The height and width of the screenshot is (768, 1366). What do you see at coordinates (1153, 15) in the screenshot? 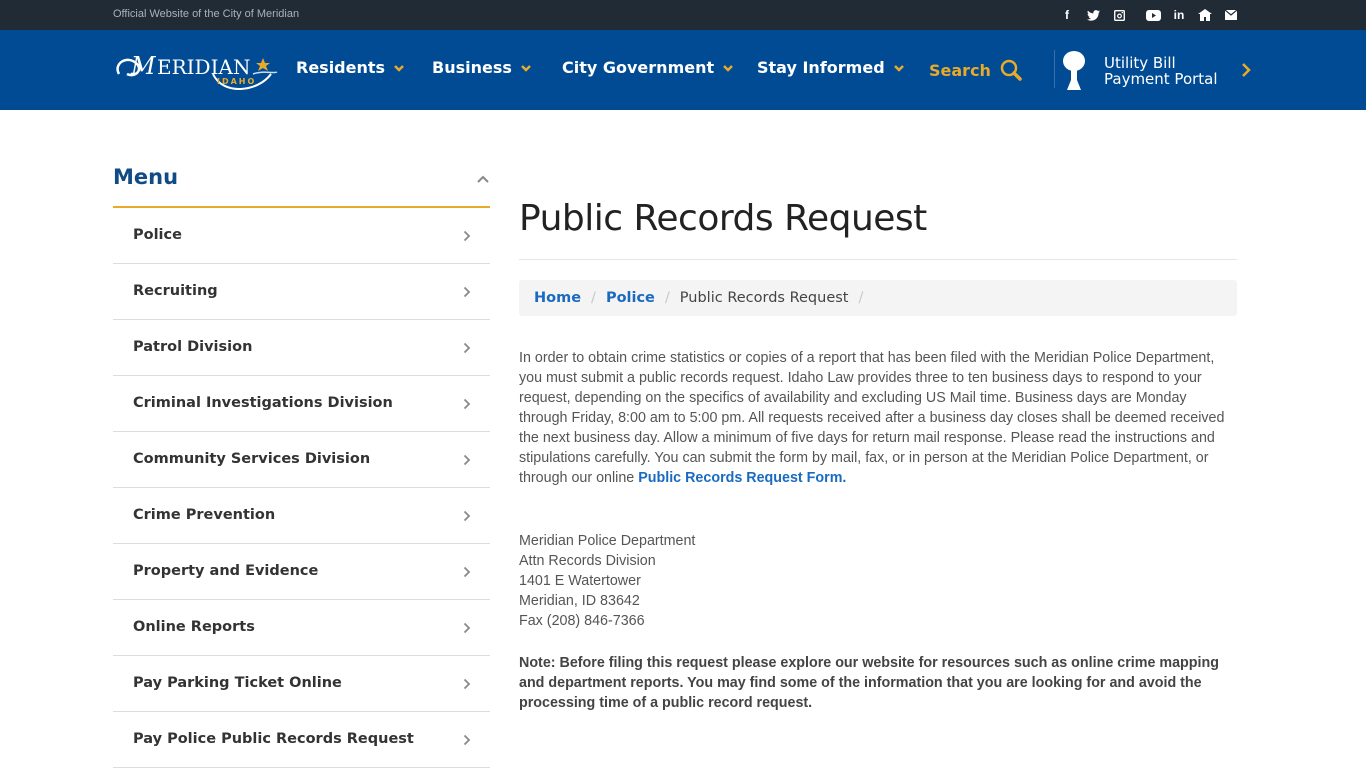
I see `youtube-icon` at bounding box center [1153, 15].